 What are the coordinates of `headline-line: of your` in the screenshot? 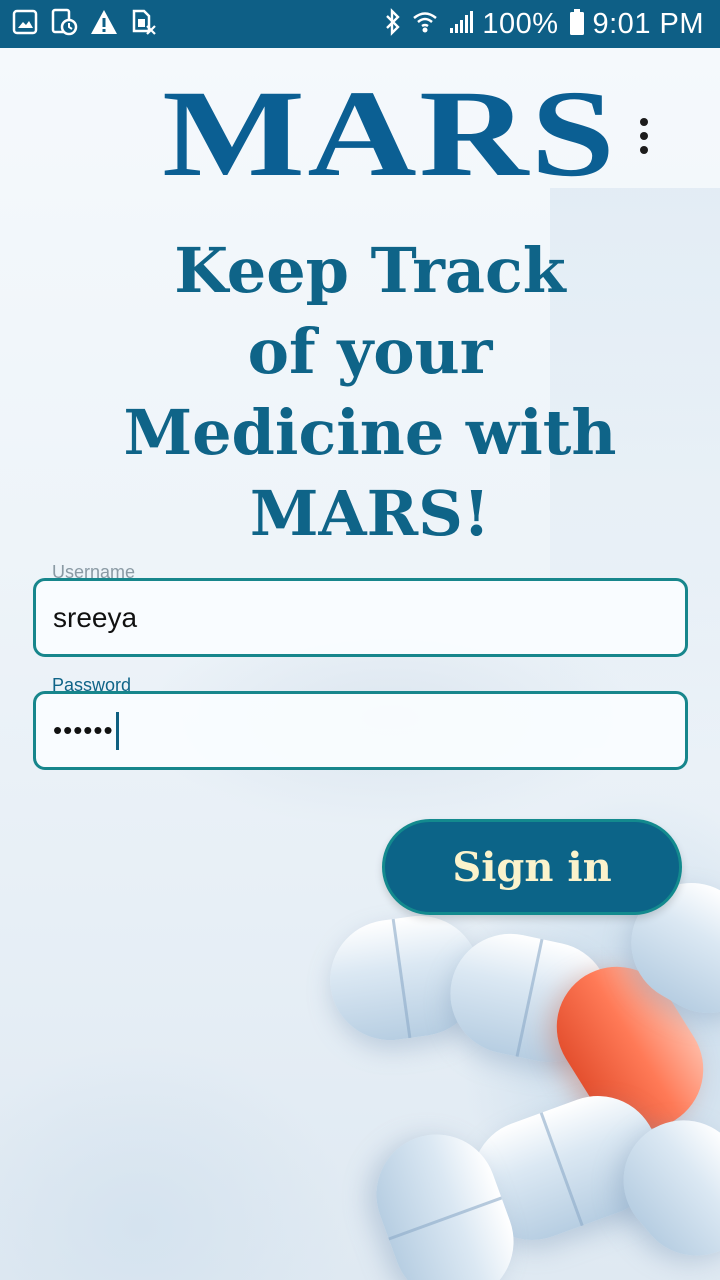 It's located at (370, 351).